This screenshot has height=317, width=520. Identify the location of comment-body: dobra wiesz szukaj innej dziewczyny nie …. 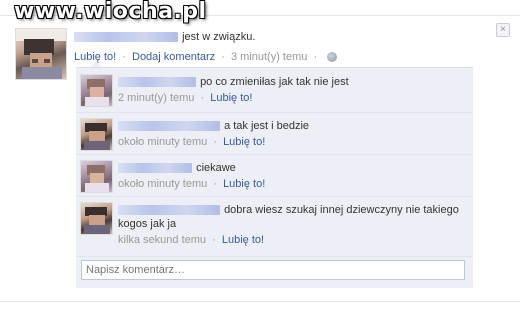
(293, 225).